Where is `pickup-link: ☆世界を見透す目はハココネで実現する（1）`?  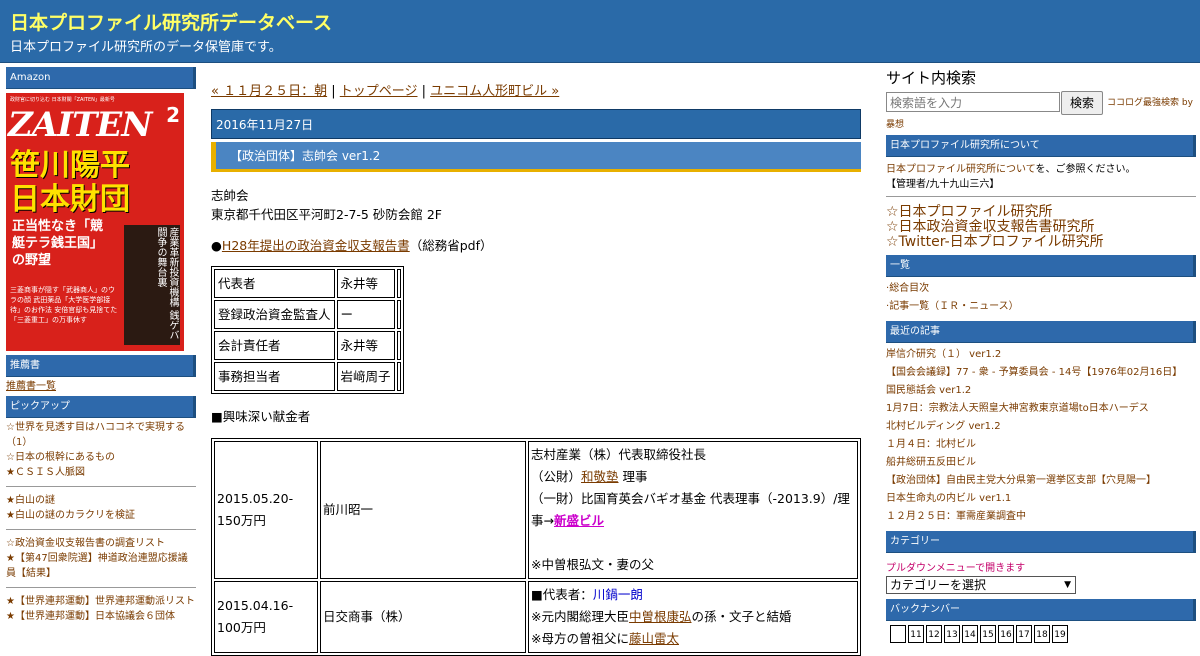
pickup-link: ☆世界を見透す目はハココネで実現する（1） is located at coordinates (101, 435).